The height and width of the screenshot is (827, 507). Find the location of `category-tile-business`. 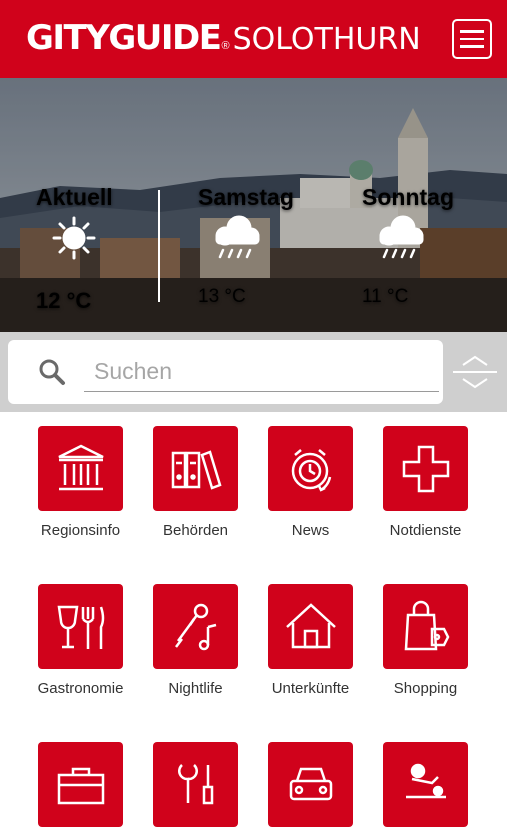

category-tile-business is located at coordinates (80, 784).